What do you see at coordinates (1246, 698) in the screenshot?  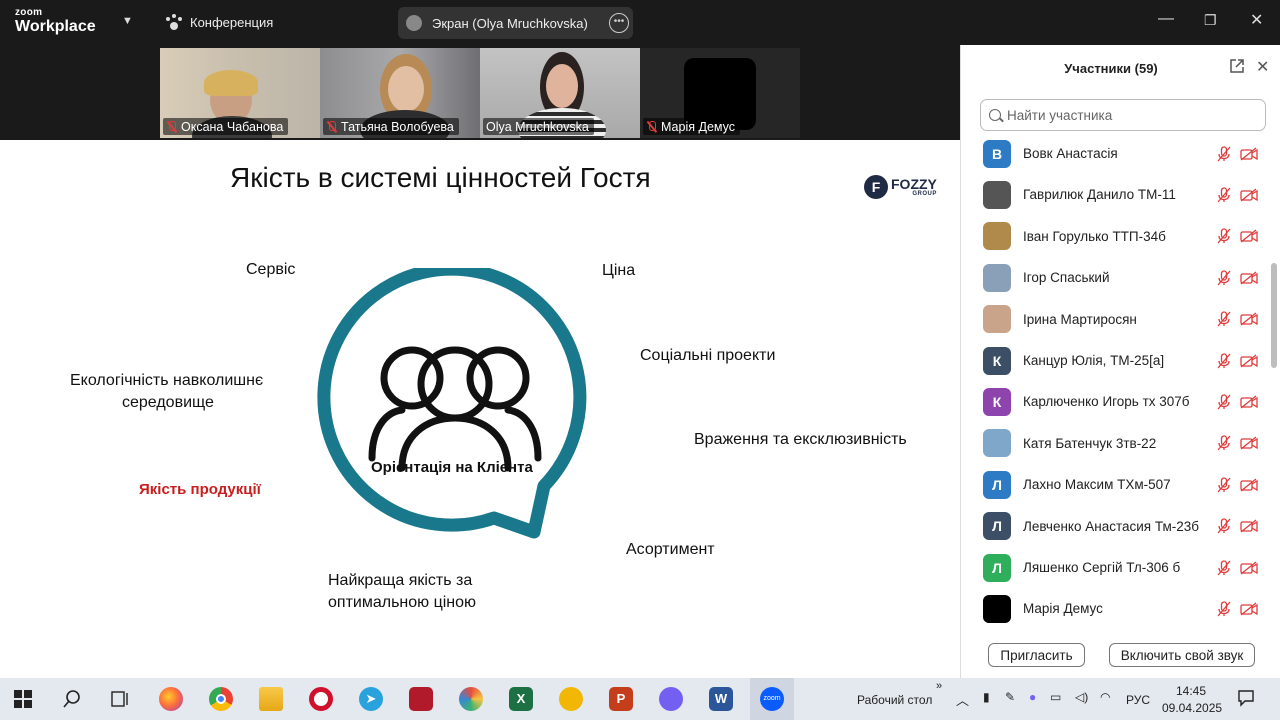 I see `notifications-icon` at bounding box center [1246, 698].